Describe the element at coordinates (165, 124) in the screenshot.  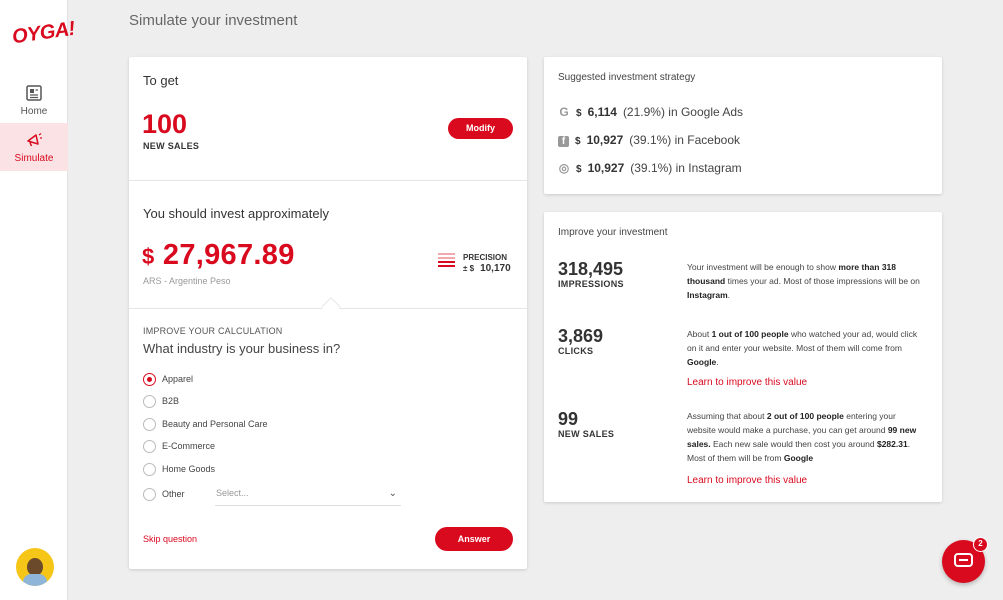
I see `goal-value: 100` at that location.